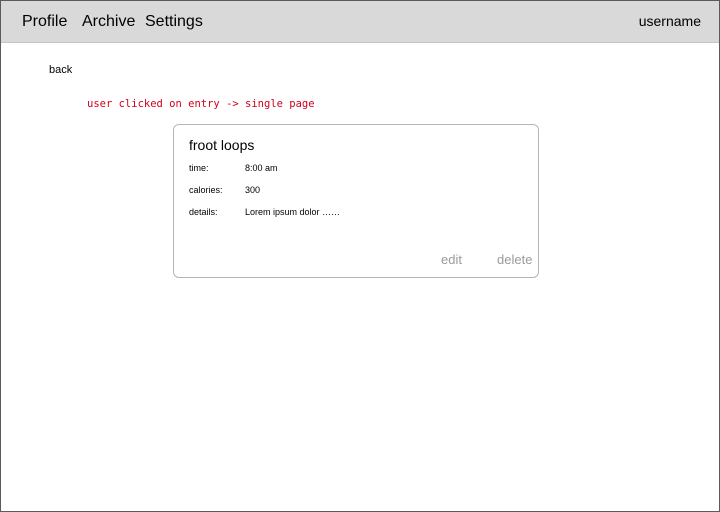 Image resolution: width=720 pixels, height=512 pixels. Describe the element at coordinates (174, 22) in the screenshot. I see `nav-link-settings: Settings` at that location.